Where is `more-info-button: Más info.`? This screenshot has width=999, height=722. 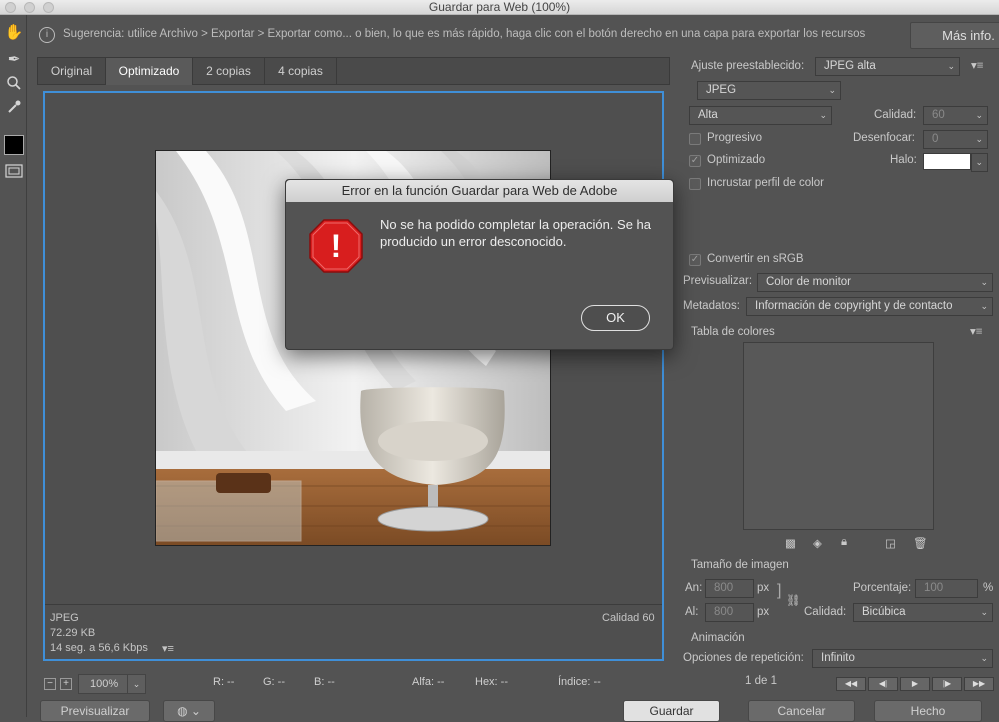 more-info-button: Más info. is located at coordinates (954, 35).